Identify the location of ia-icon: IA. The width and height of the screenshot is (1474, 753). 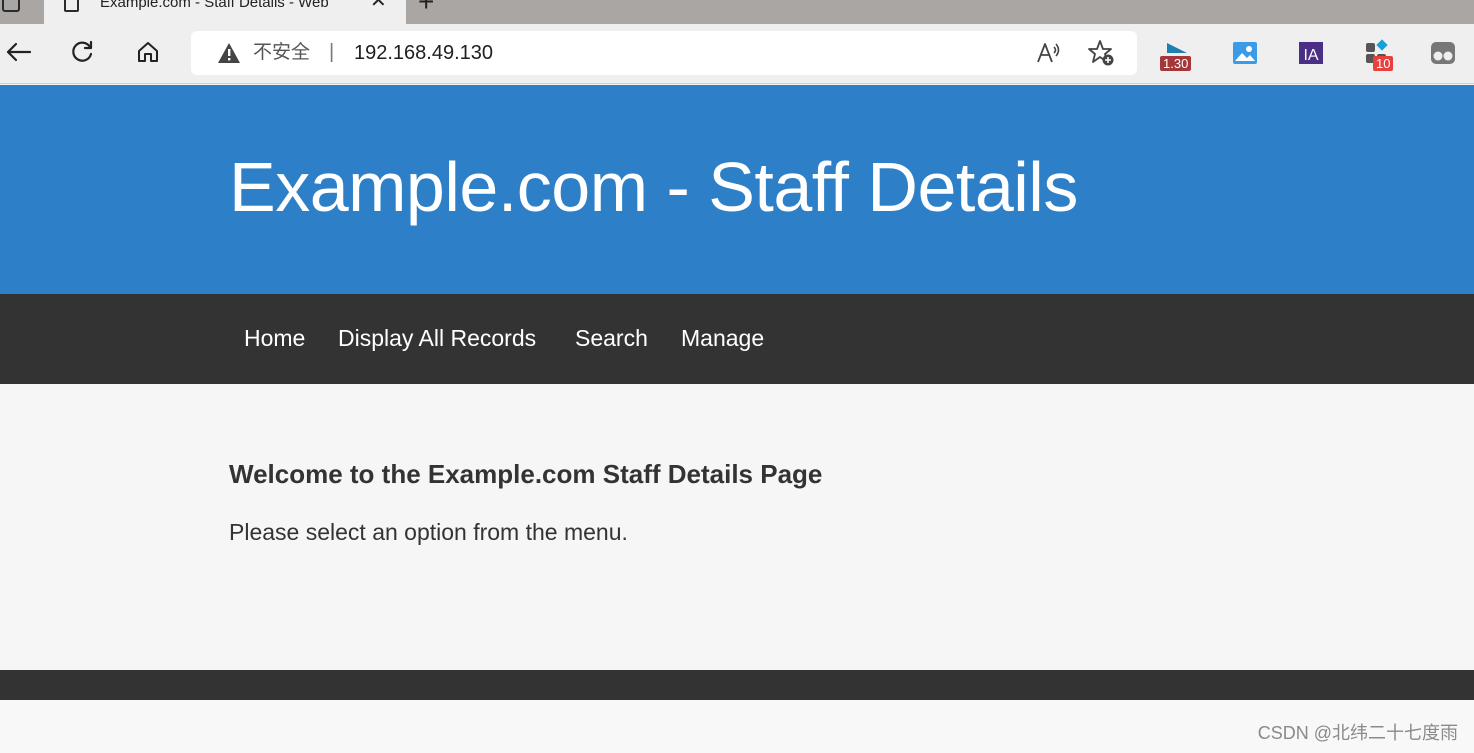
(1311, 53).